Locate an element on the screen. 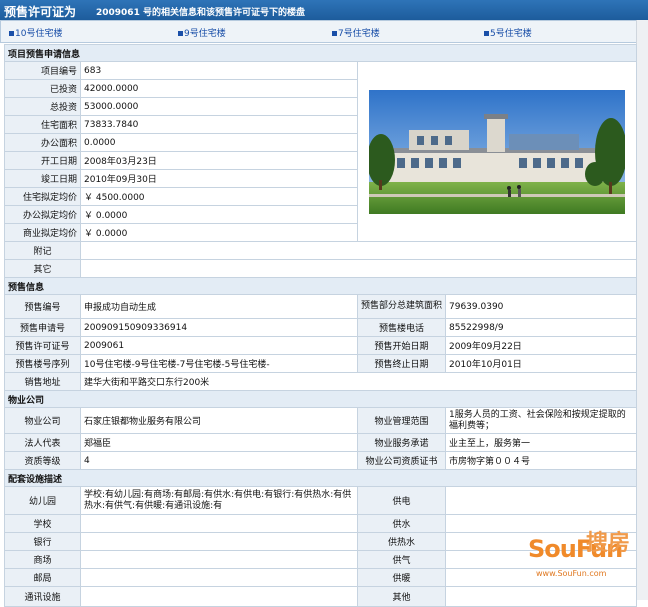 The image size is (648, 607). page-subtitle: 2009061 号的相关信息和该预售许可证号下的楼盘 is located at coordinates (200, 13).